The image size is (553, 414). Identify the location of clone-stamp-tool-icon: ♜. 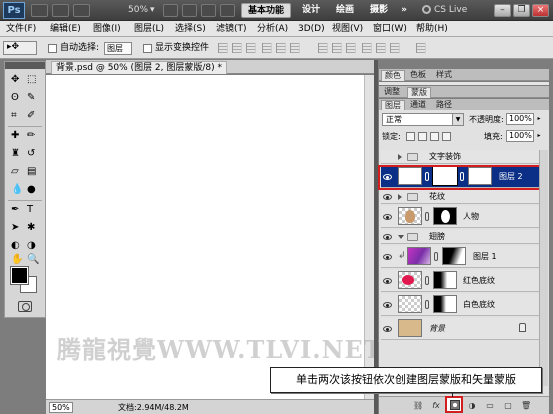
(18, 155).